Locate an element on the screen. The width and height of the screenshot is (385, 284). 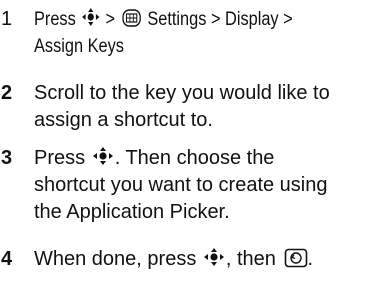
back-key-icon is located at coordinates (295, 258).